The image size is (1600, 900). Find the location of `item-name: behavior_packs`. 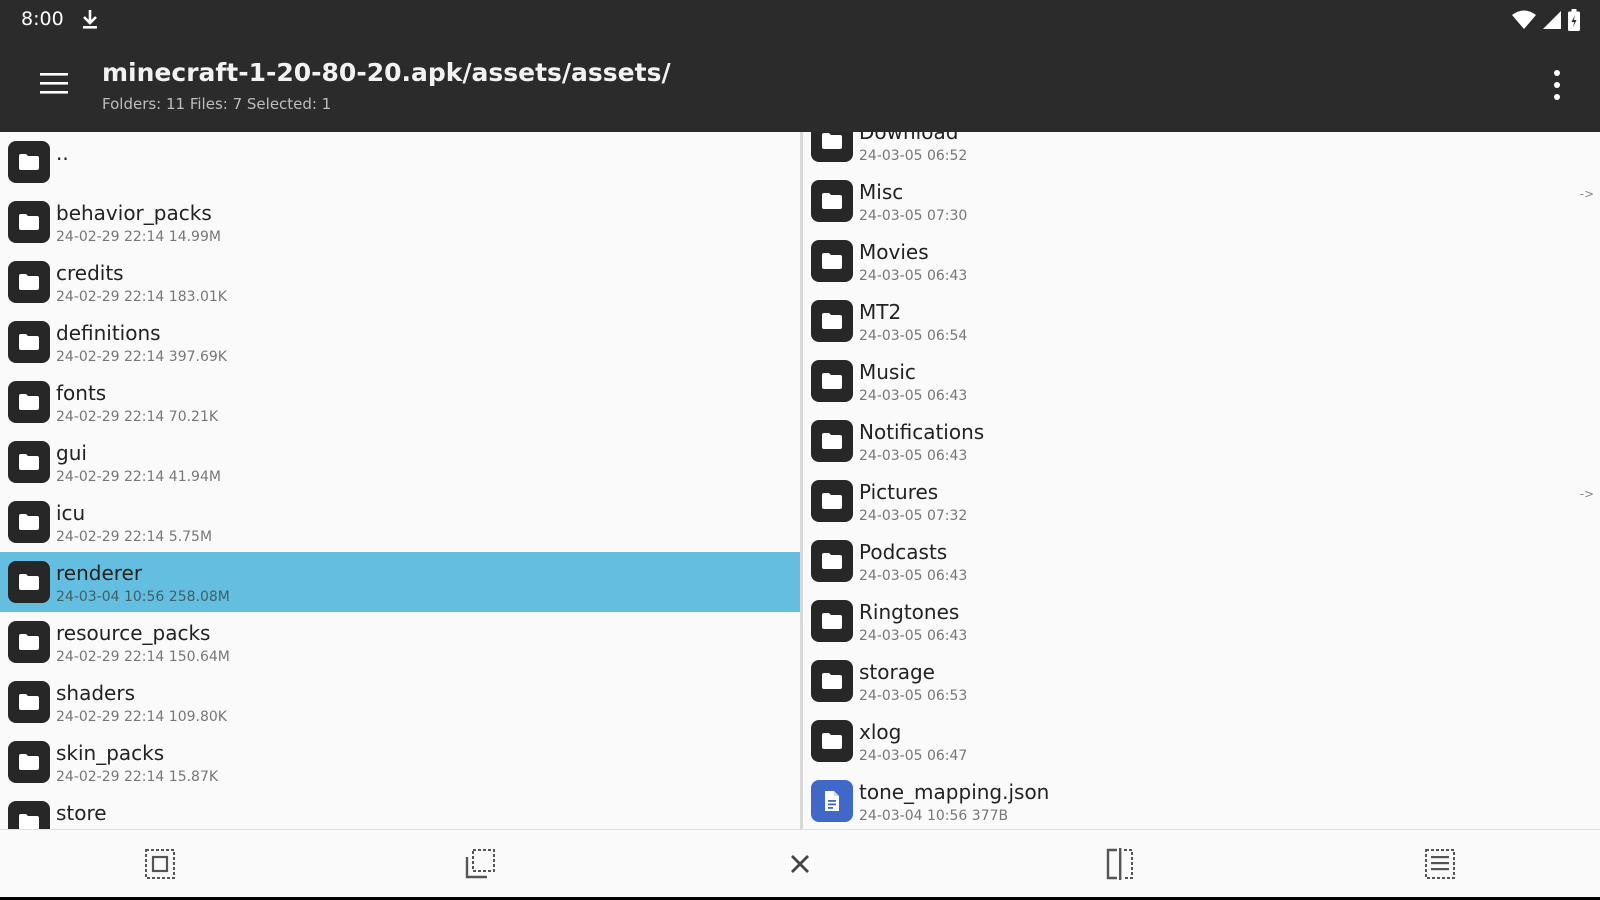

item-name: behavior_packs is located at coordinates (134, 213).